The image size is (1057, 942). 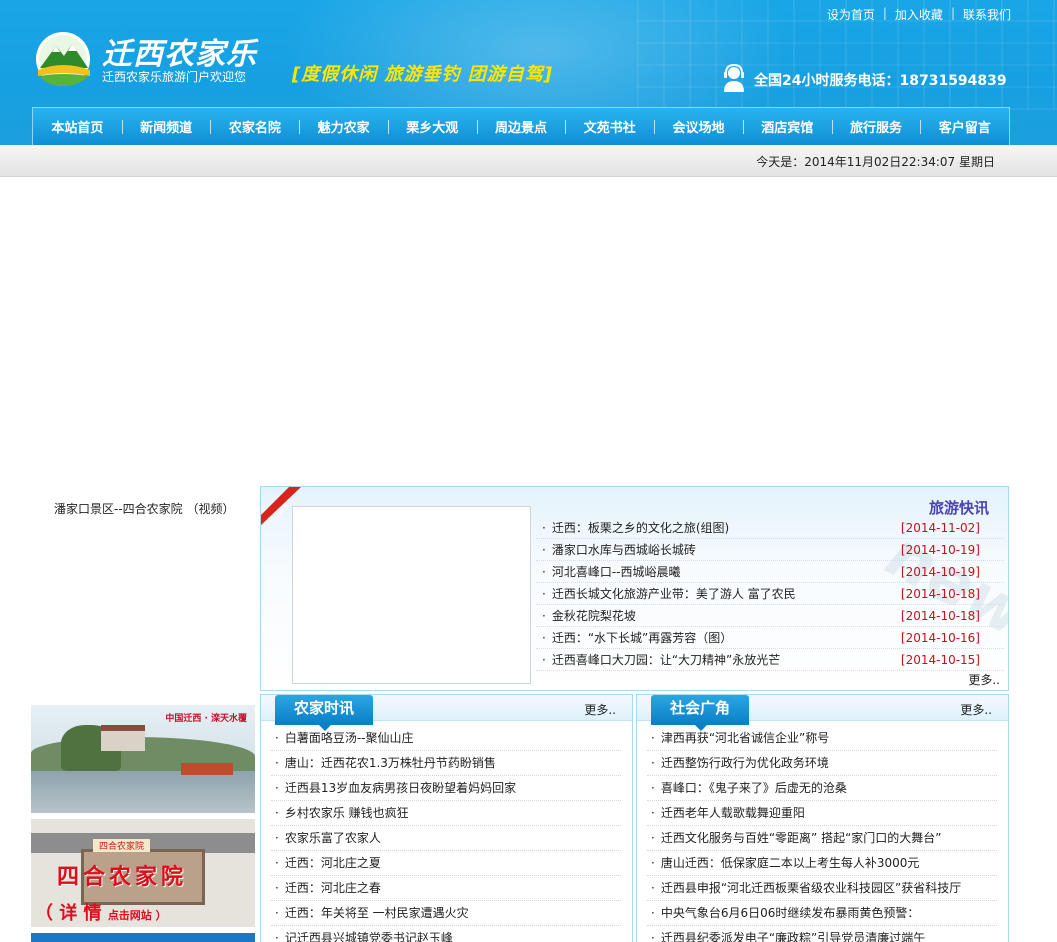 What do you see at coordinates (446, 913) in the screenshot?
I see `list-item: 迁西：年关将至 一村民家遭遇火灾` at bounding box center [446, 913].